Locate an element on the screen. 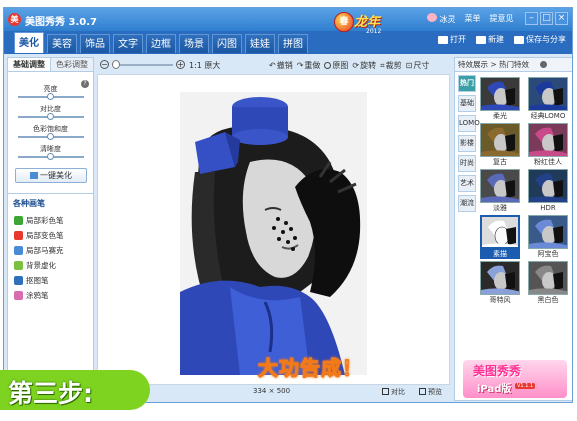 The image size is (577, 421). adjust-sub-tabs: 基础调整 色彩调整 is located at coordinates (50, 65).